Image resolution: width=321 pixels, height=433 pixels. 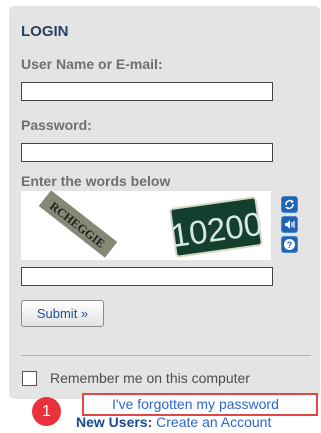 What do you see at coordinates (77, 225) in the screenshot?
I see `captcha-word-1: RCHEGGIE` at bounding box center [77, 225].